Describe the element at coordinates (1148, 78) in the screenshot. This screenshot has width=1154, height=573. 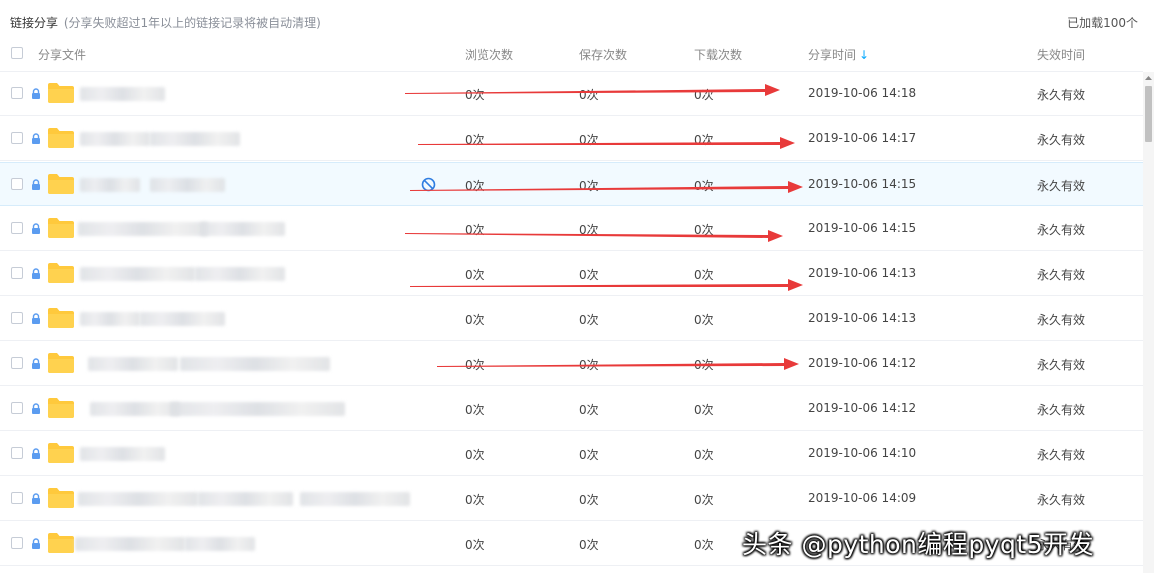
I see `scroll-up-icon` at that location.